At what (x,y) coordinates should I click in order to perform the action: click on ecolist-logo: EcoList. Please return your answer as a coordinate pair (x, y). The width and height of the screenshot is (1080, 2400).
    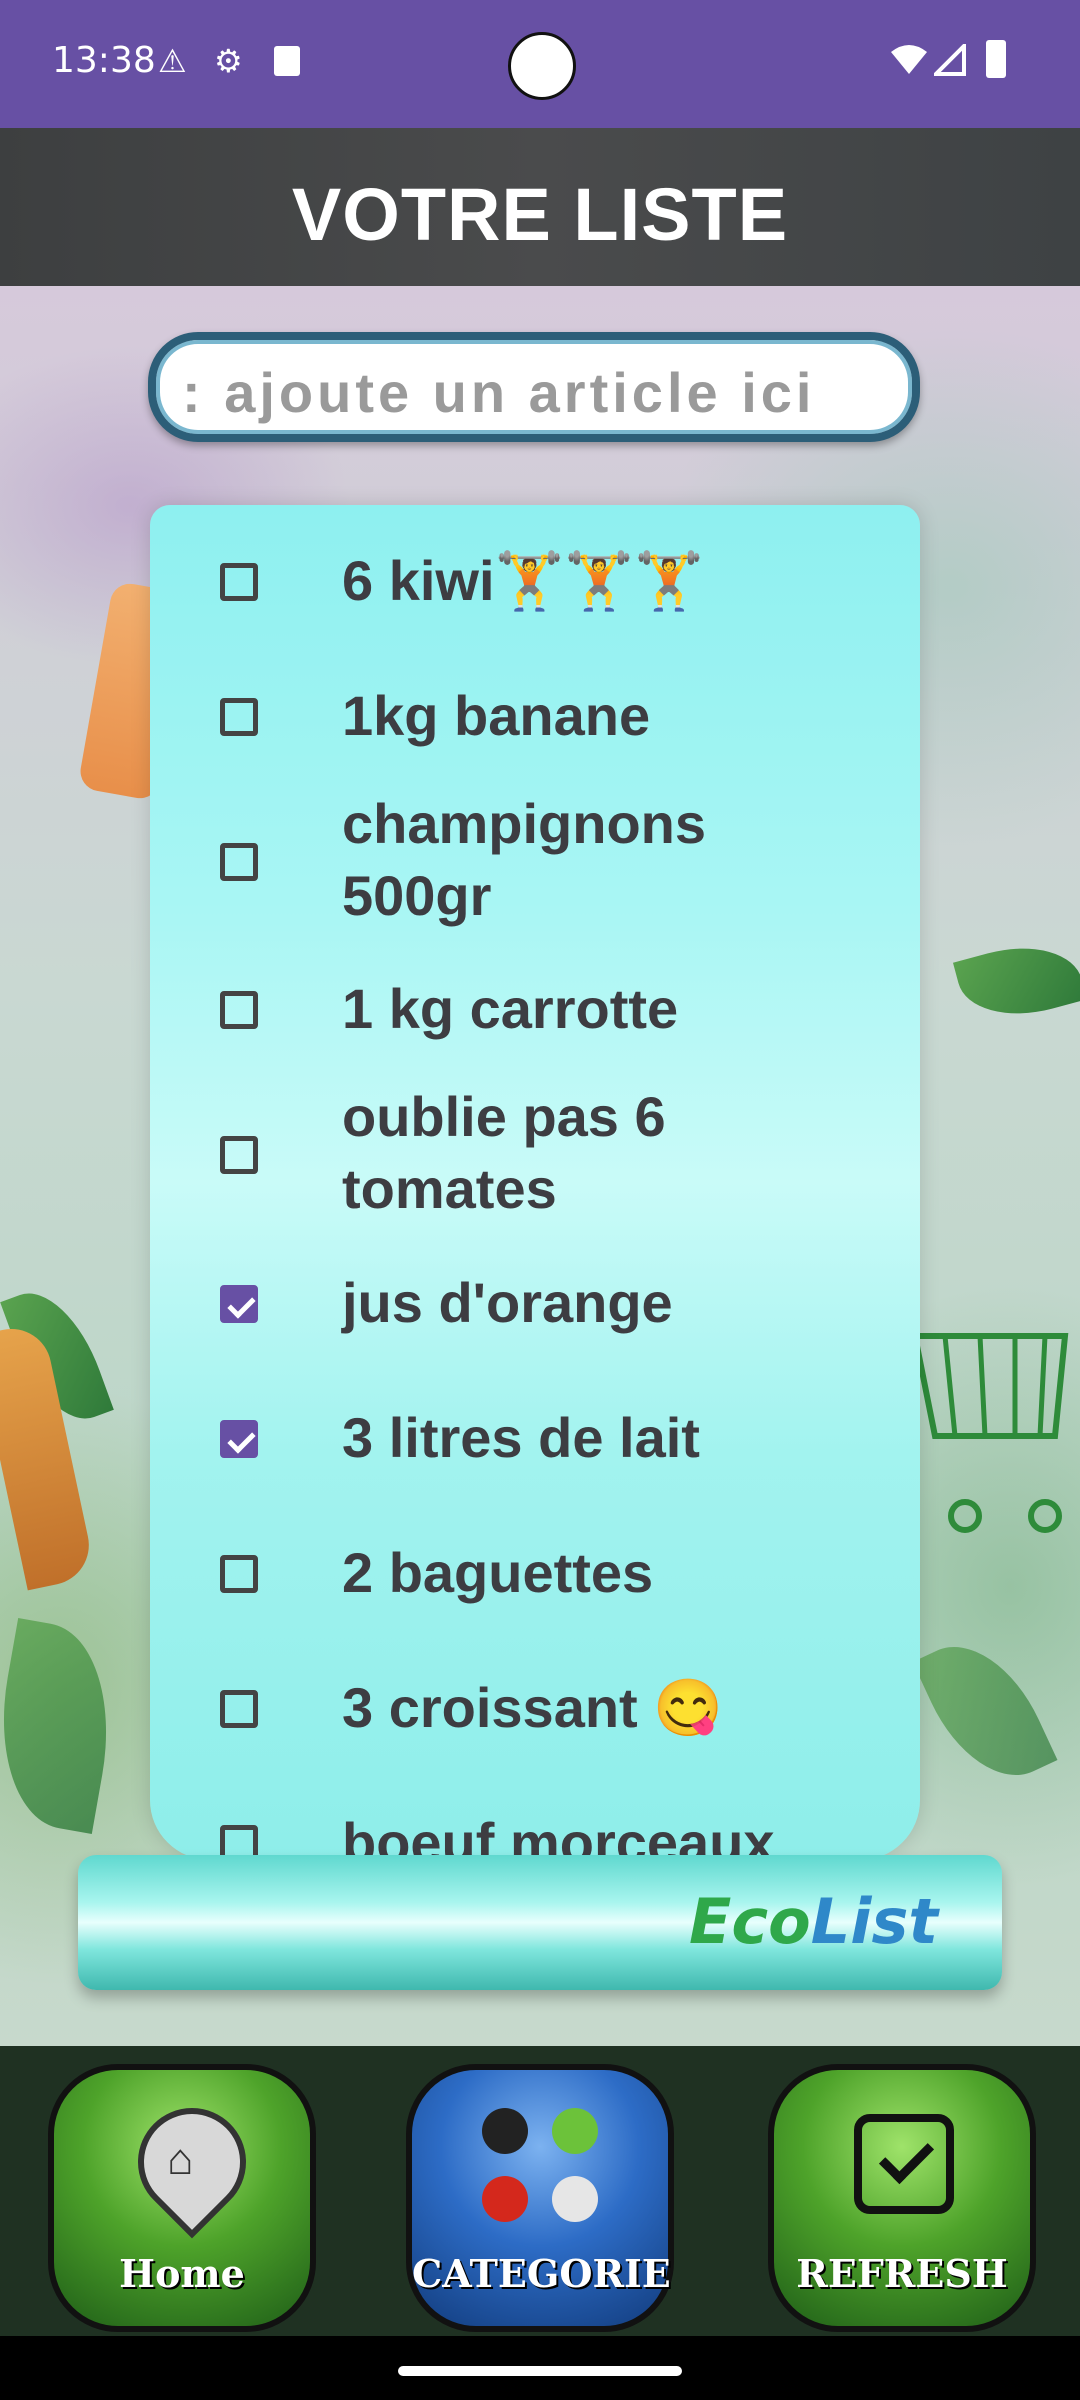
    Looking at the image, I should click on (813, 1921).